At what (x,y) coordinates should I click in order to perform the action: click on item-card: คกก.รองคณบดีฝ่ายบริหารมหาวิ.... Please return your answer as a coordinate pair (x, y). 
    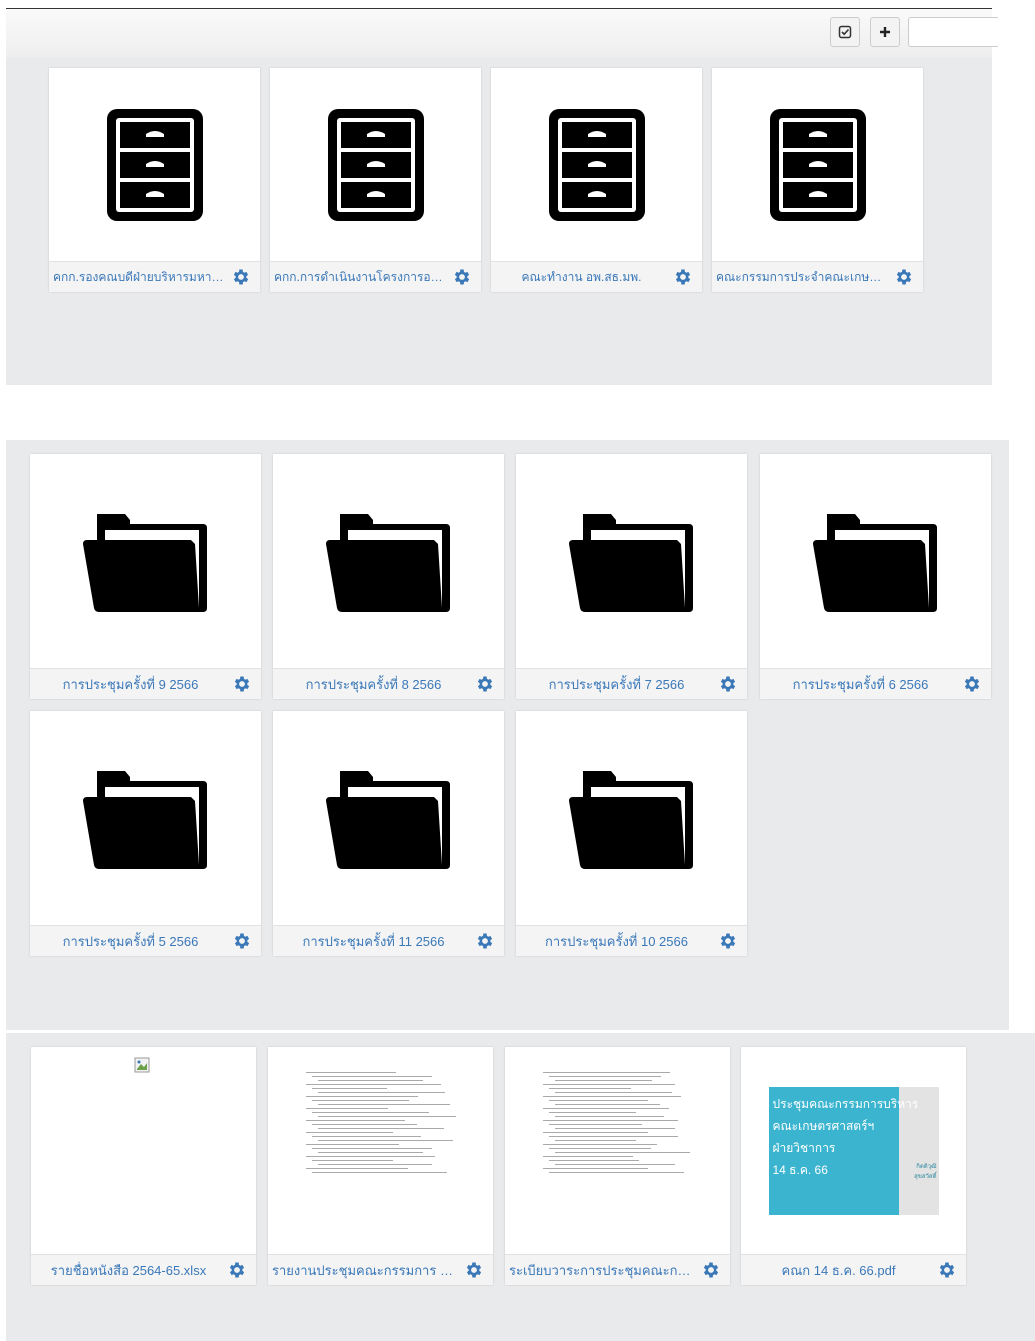
    Looking at the image, I should click on (154, 180).